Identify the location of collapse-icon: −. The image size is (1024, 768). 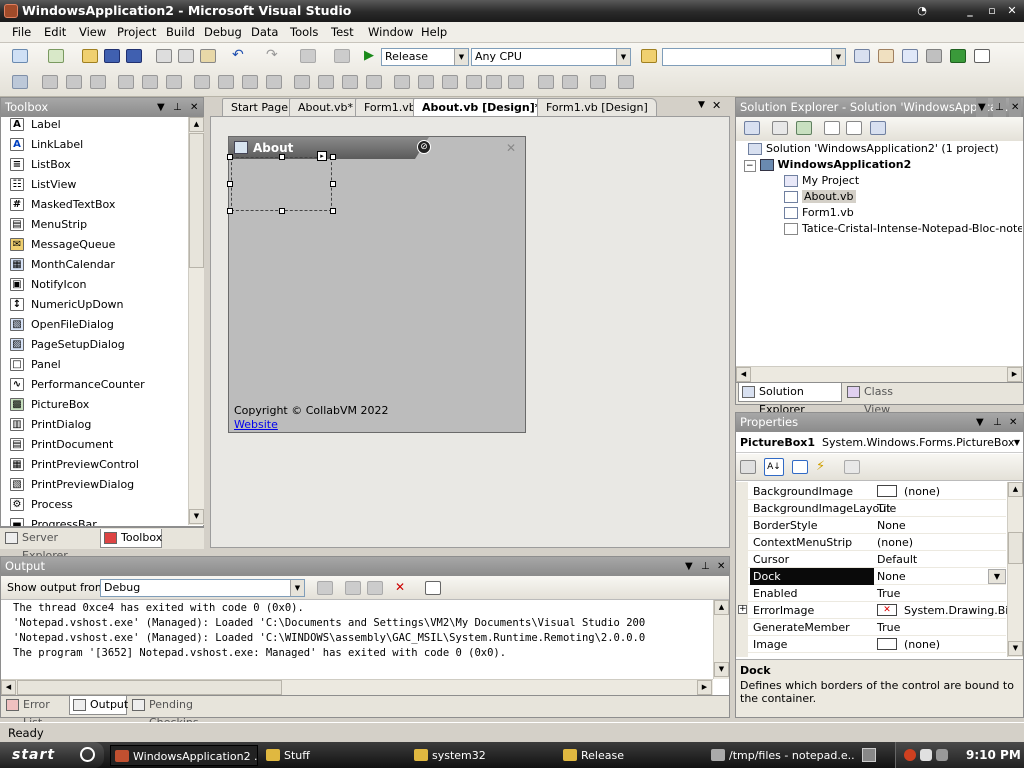
(750, 166).